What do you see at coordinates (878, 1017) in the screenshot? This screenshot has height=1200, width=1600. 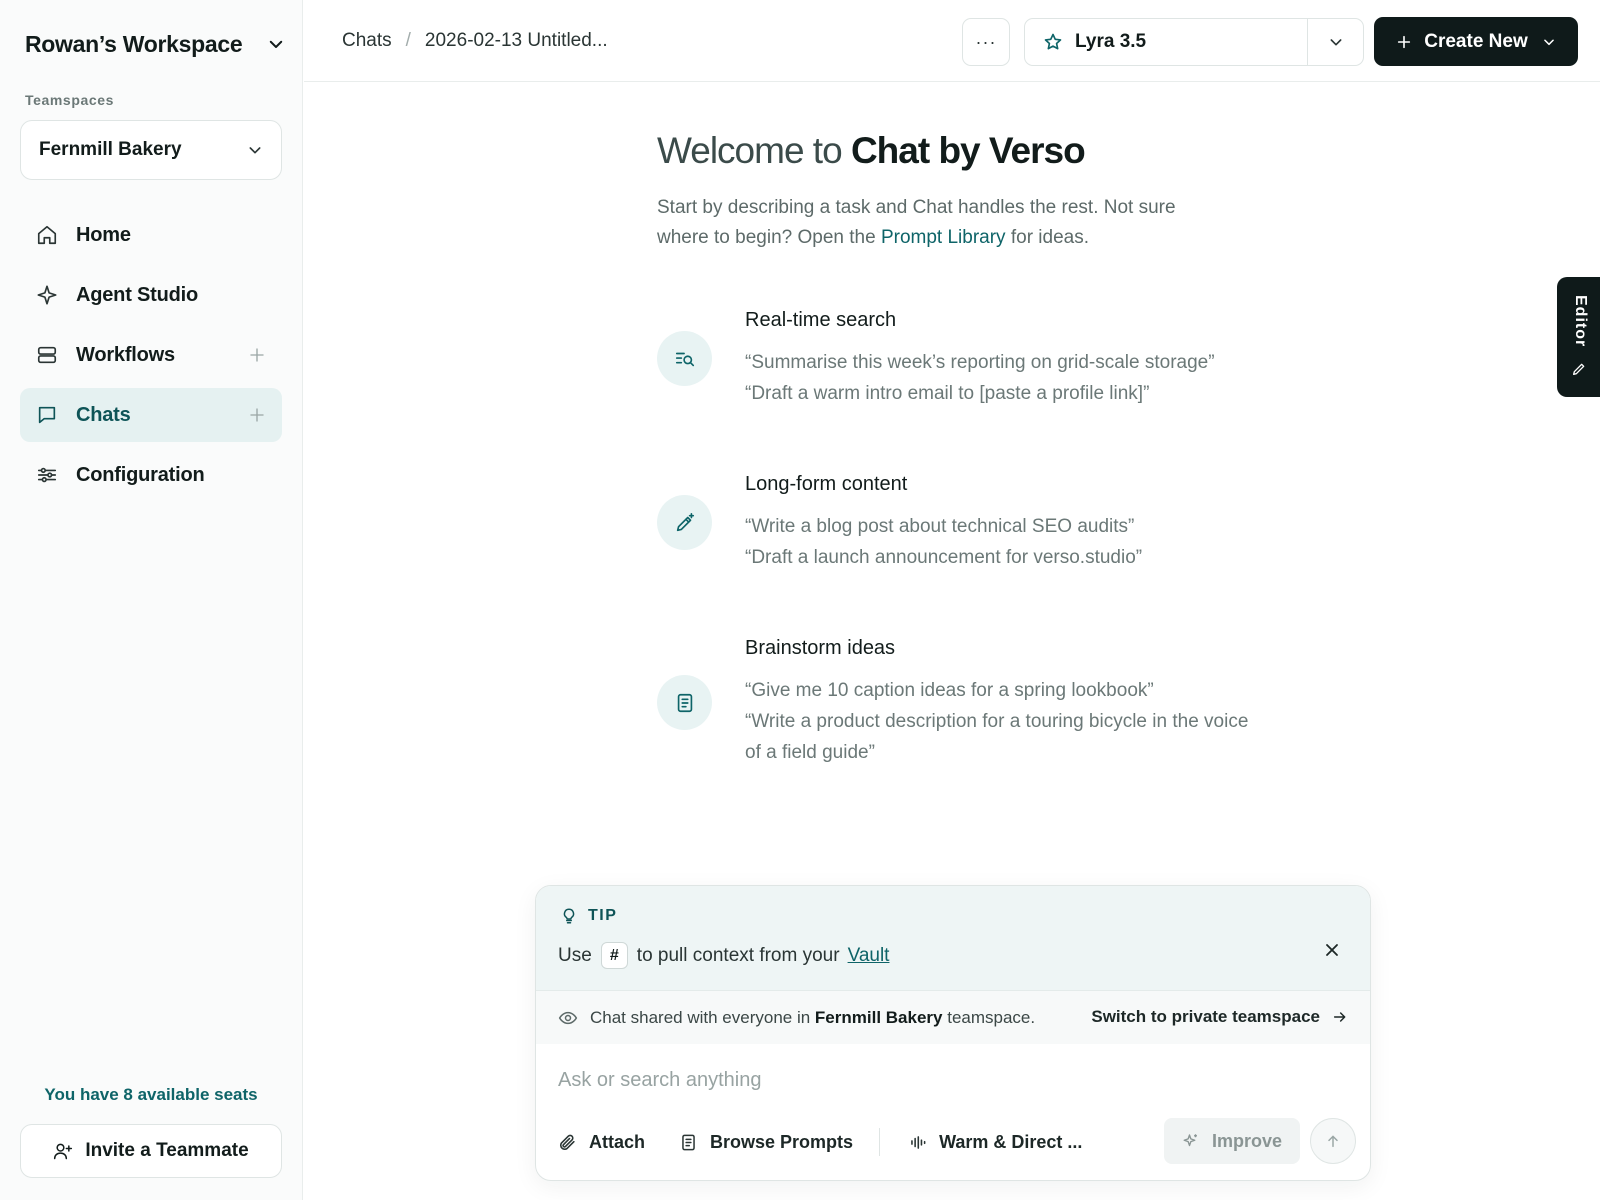 I see `shared-teamspace-name: Fernmill Bakery` at bounding box center [878, 1017].